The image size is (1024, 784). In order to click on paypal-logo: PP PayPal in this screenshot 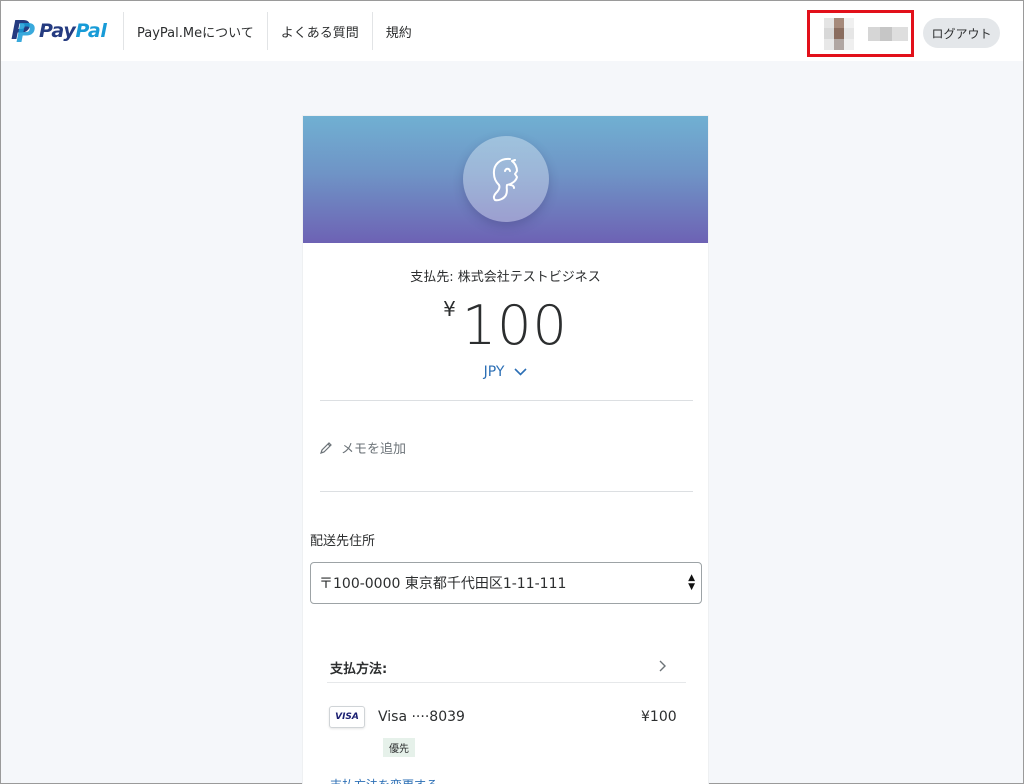, I will do `click(62, 31)`.